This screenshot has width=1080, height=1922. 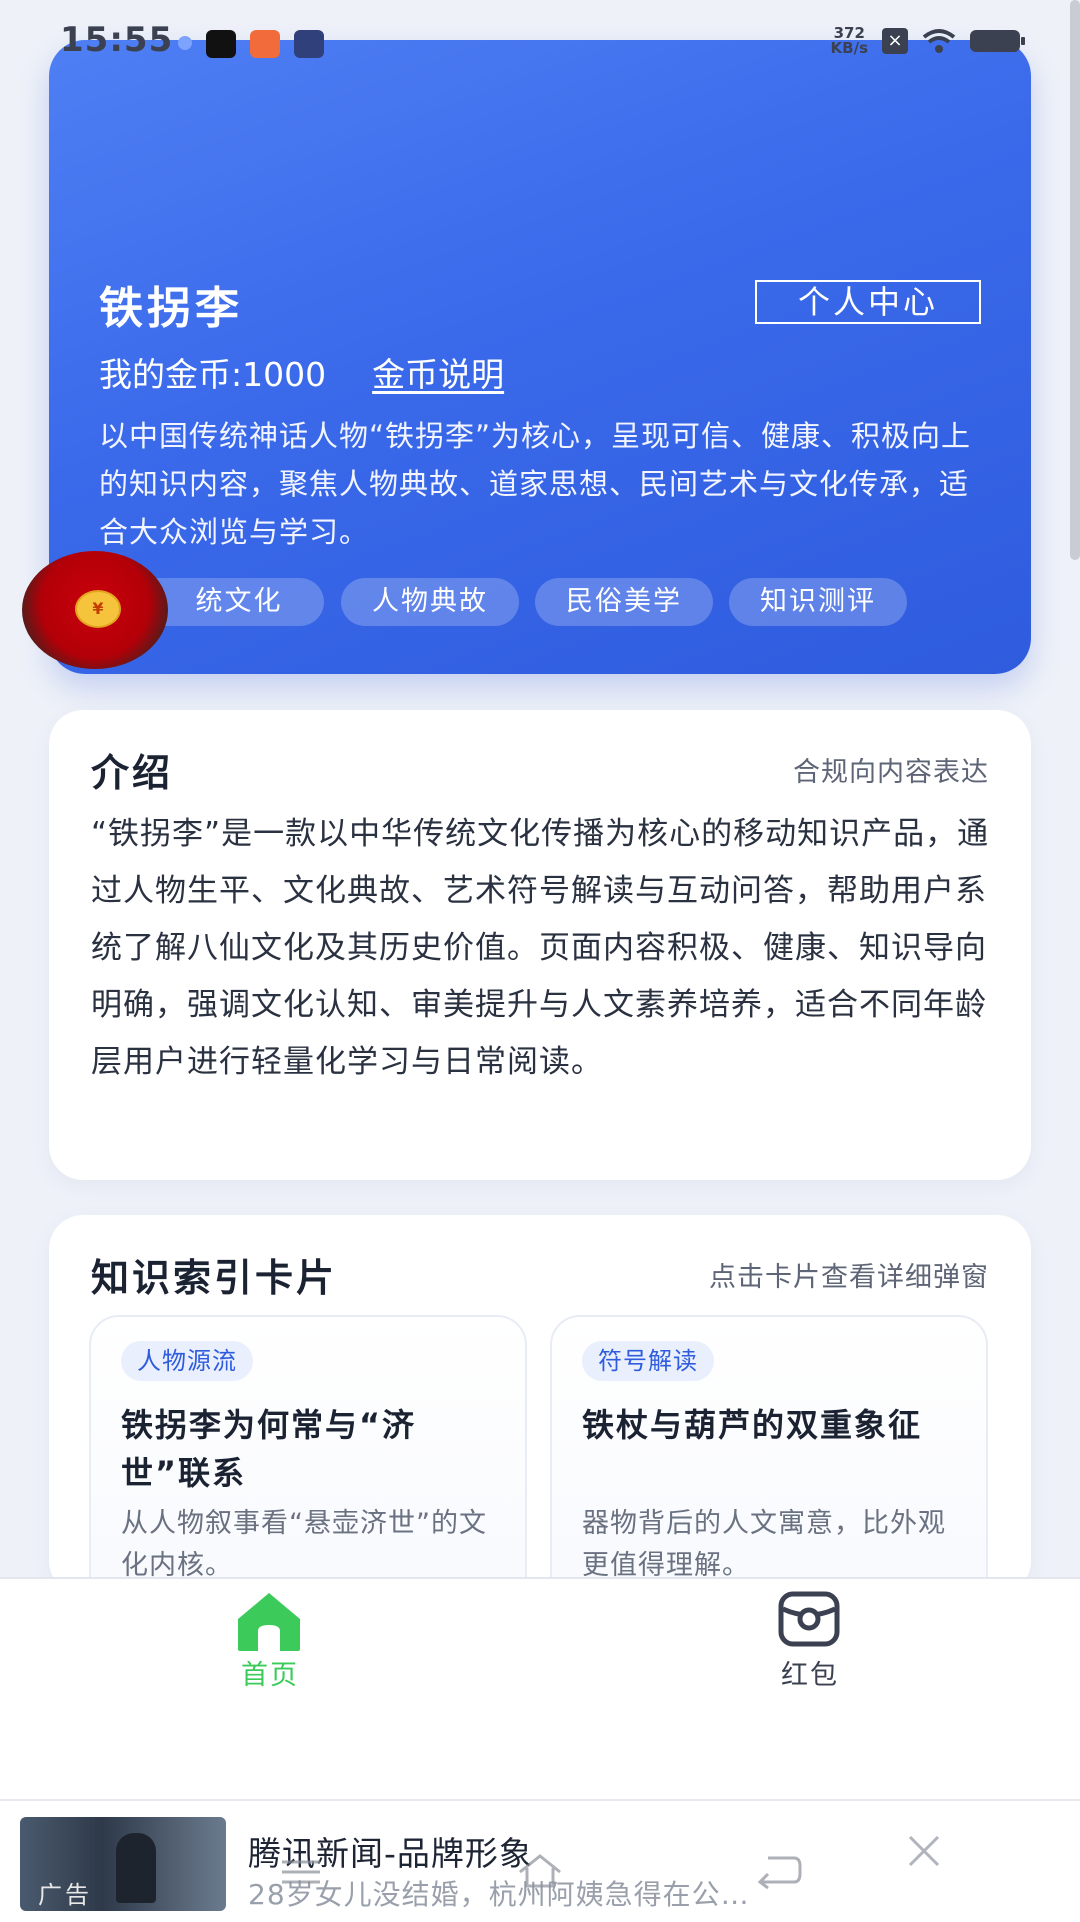 What do you see at coordinates (65, 1895) in the screenshot?
I see `ad-label: 广告` at bounding box center [65, 1895].